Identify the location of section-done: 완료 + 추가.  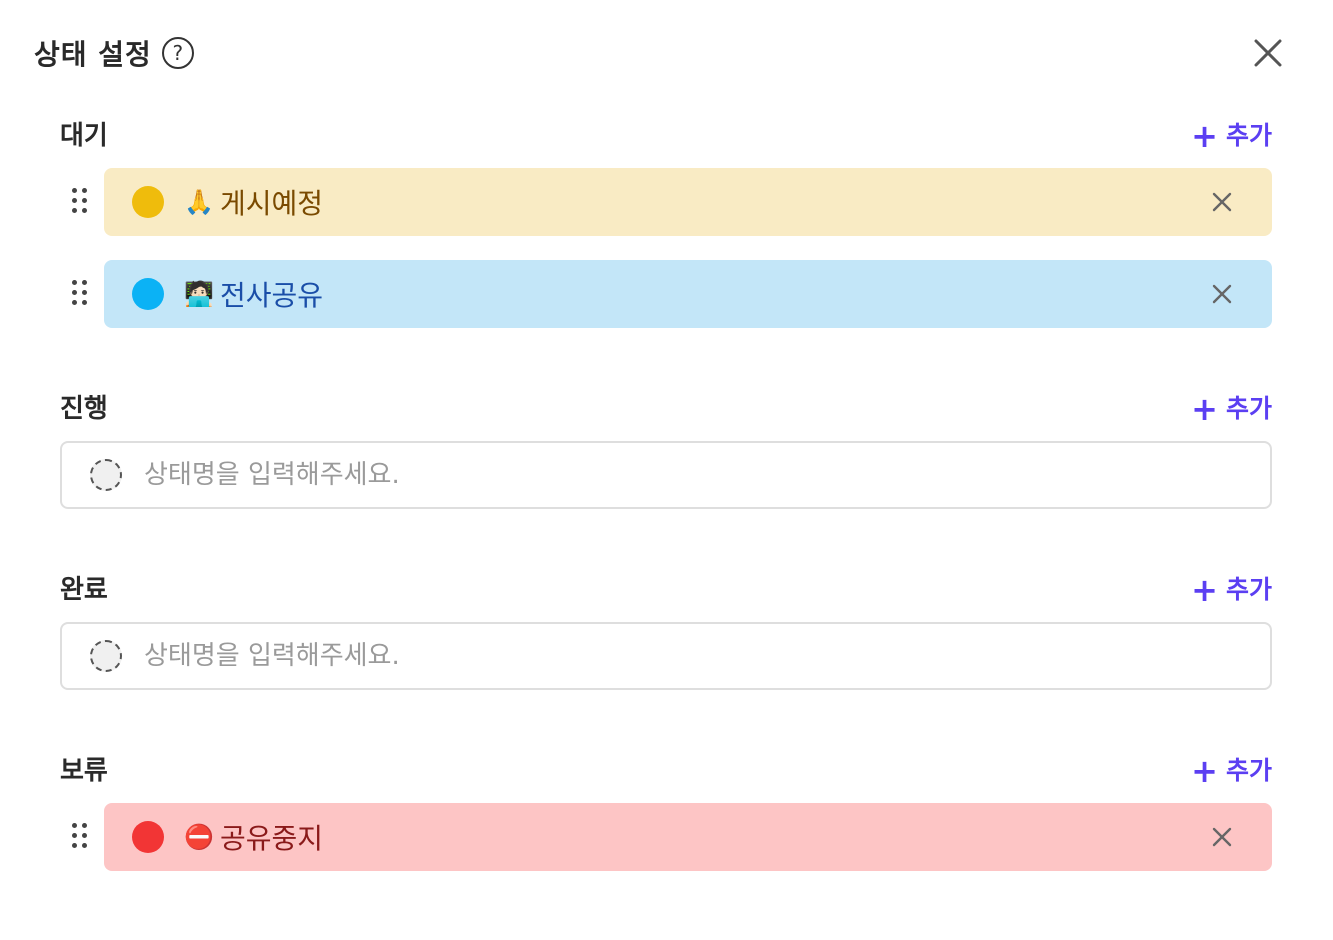
(666, 632).